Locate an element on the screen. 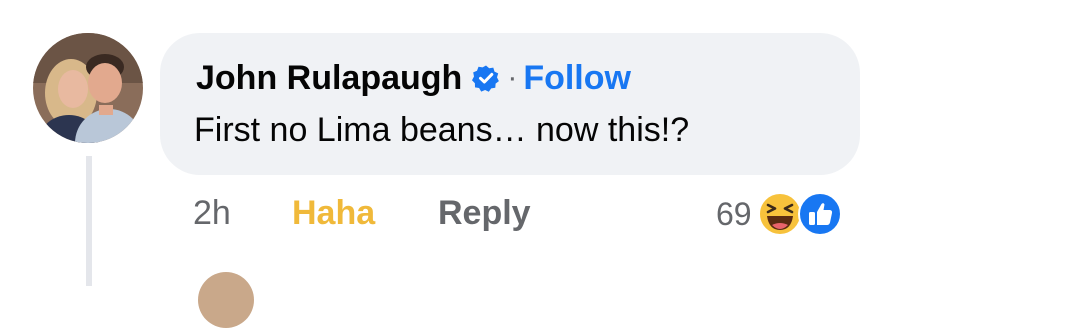 The image size is (1080, 328). timestamp: 2h is located at coordinates (212, 213).